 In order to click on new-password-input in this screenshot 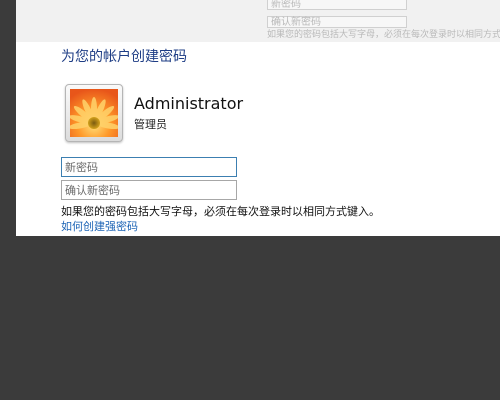, I will do `click(149, 167)`.